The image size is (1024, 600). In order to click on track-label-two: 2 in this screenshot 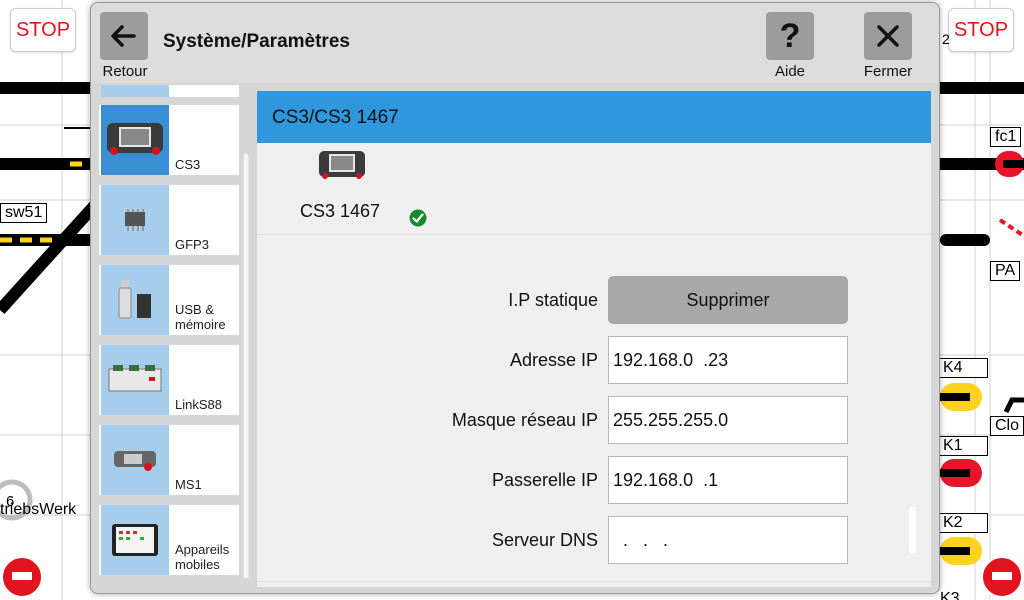, I will do `click(946, 39)`.